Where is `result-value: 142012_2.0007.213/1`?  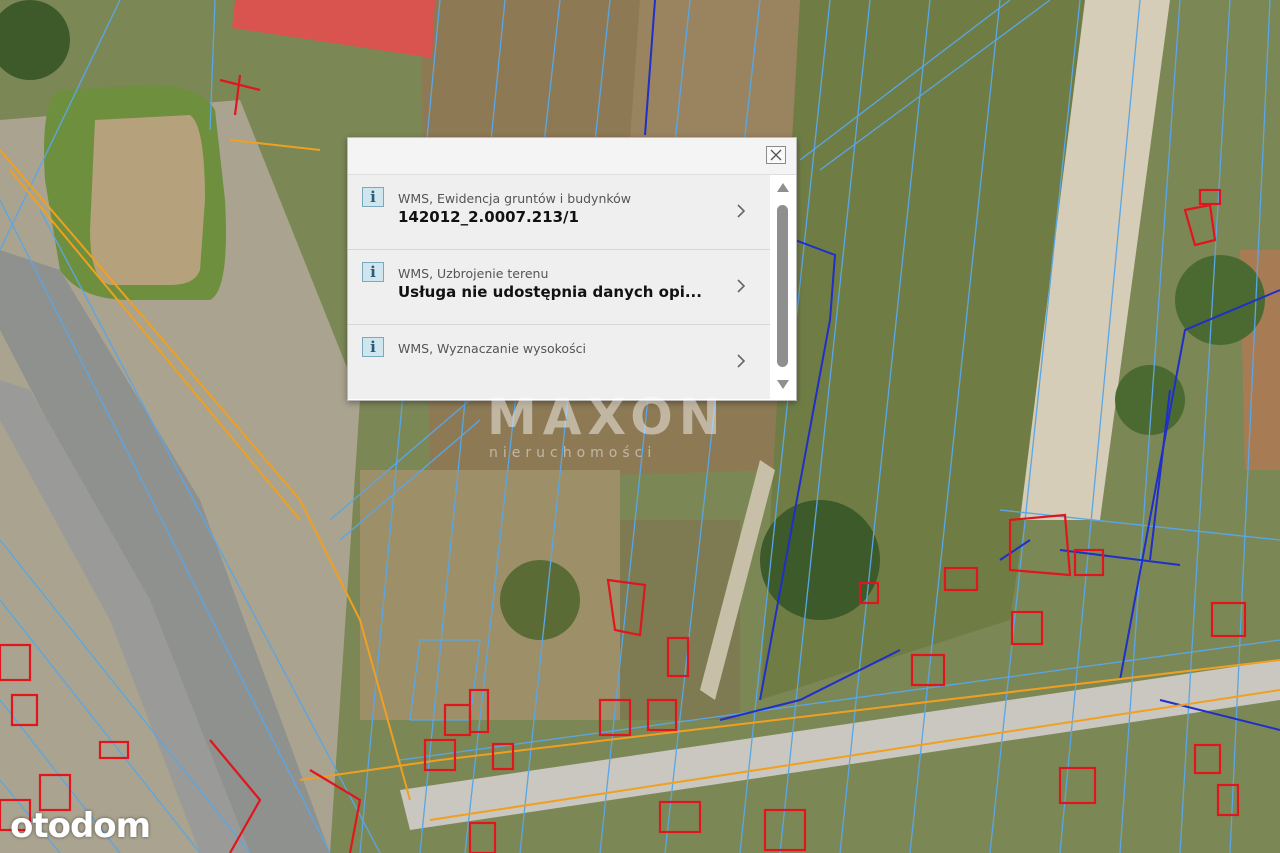
result-value: 142012_2.0007.213/1 is located at coordinates (488, 217).